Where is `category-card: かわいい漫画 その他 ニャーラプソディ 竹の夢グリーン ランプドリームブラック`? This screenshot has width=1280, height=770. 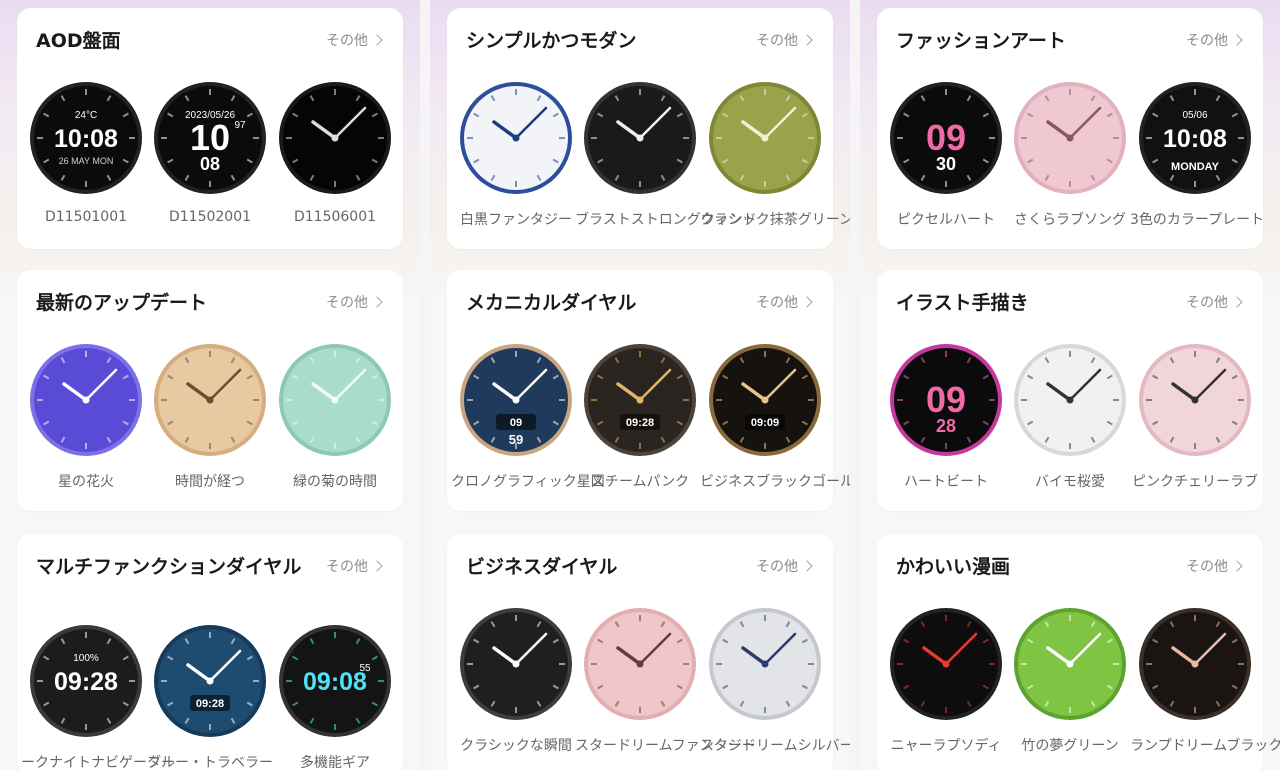 category-card: かわいい漫画 その他 ニャーラプソディ 竹の夢グリーン ランプドリームブラック is located at coordinates (1078, 652).